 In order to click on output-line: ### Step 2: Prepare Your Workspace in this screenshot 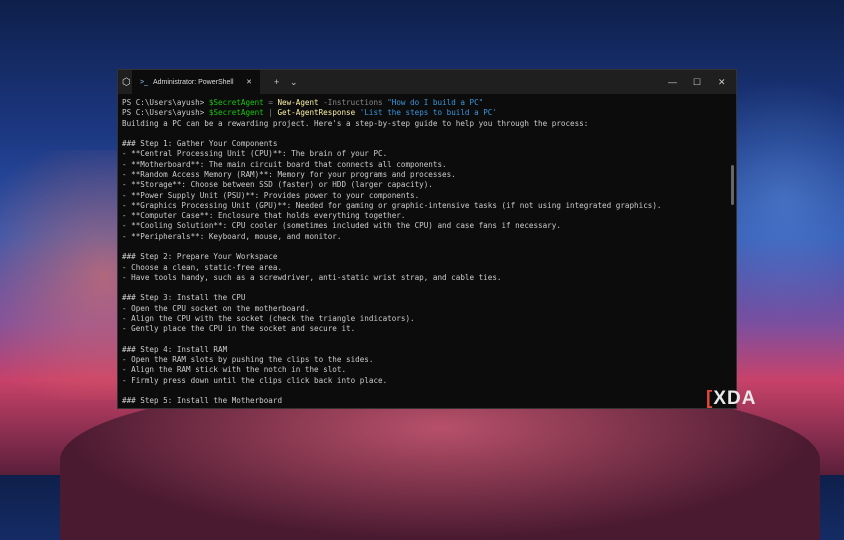, I will do `click(200, 257)`.